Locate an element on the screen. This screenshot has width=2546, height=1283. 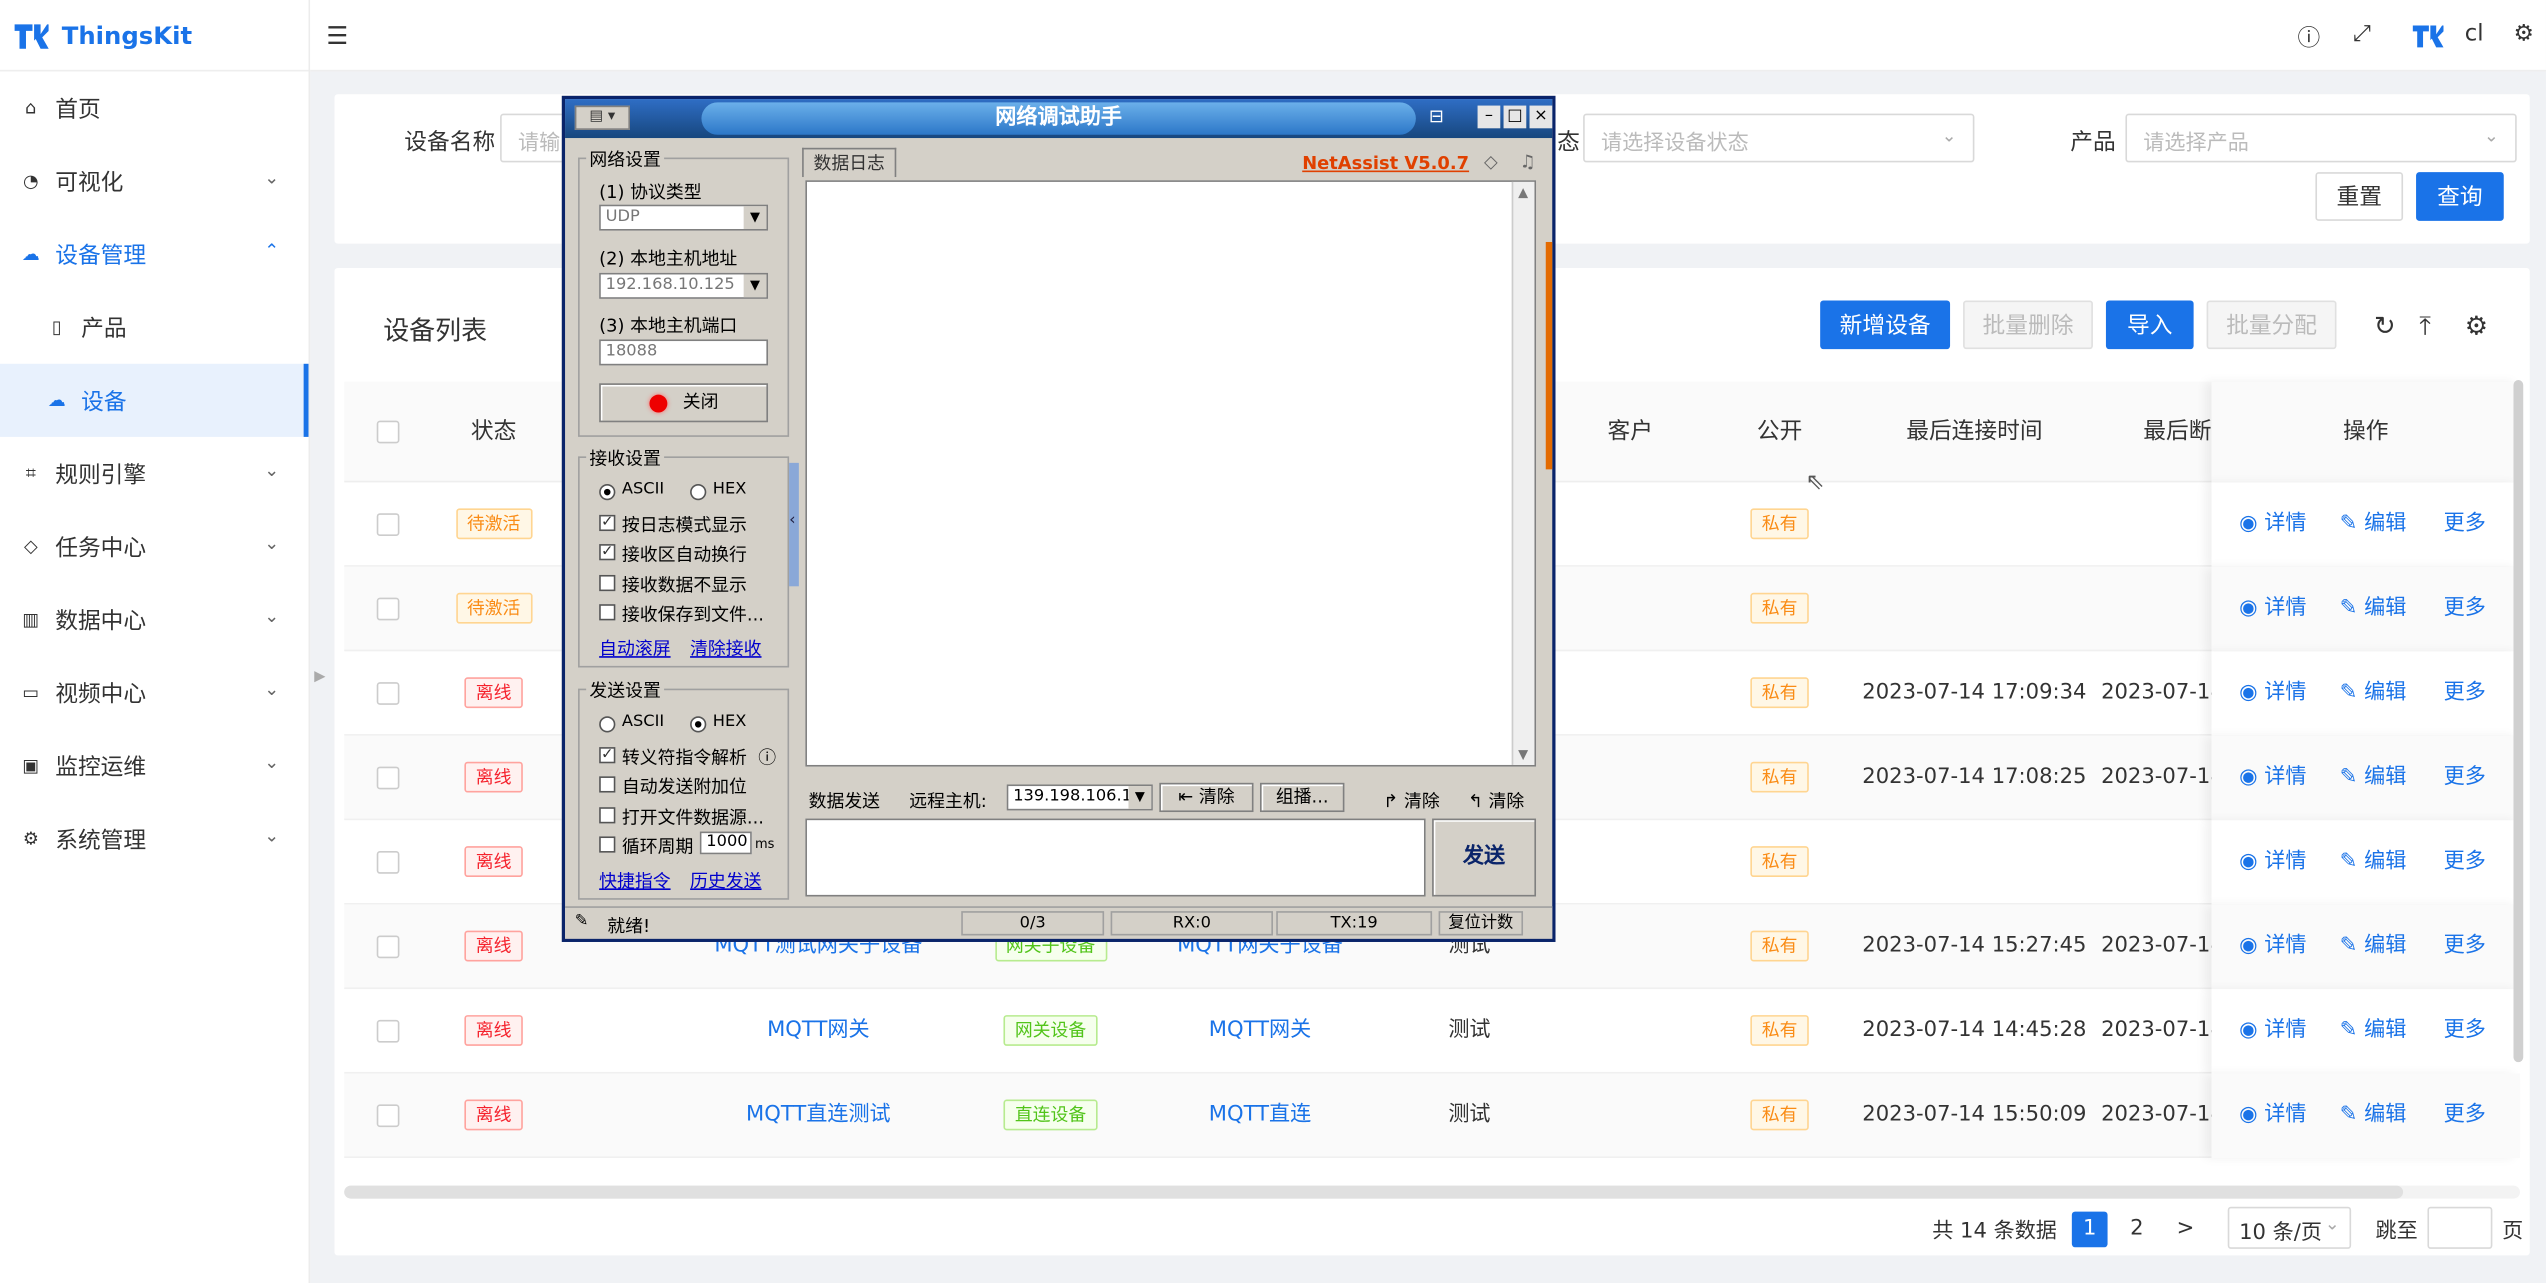
sidebar-item-video-center: ▭ 视频中心 ⌄ is located at coordinates (154, 692).